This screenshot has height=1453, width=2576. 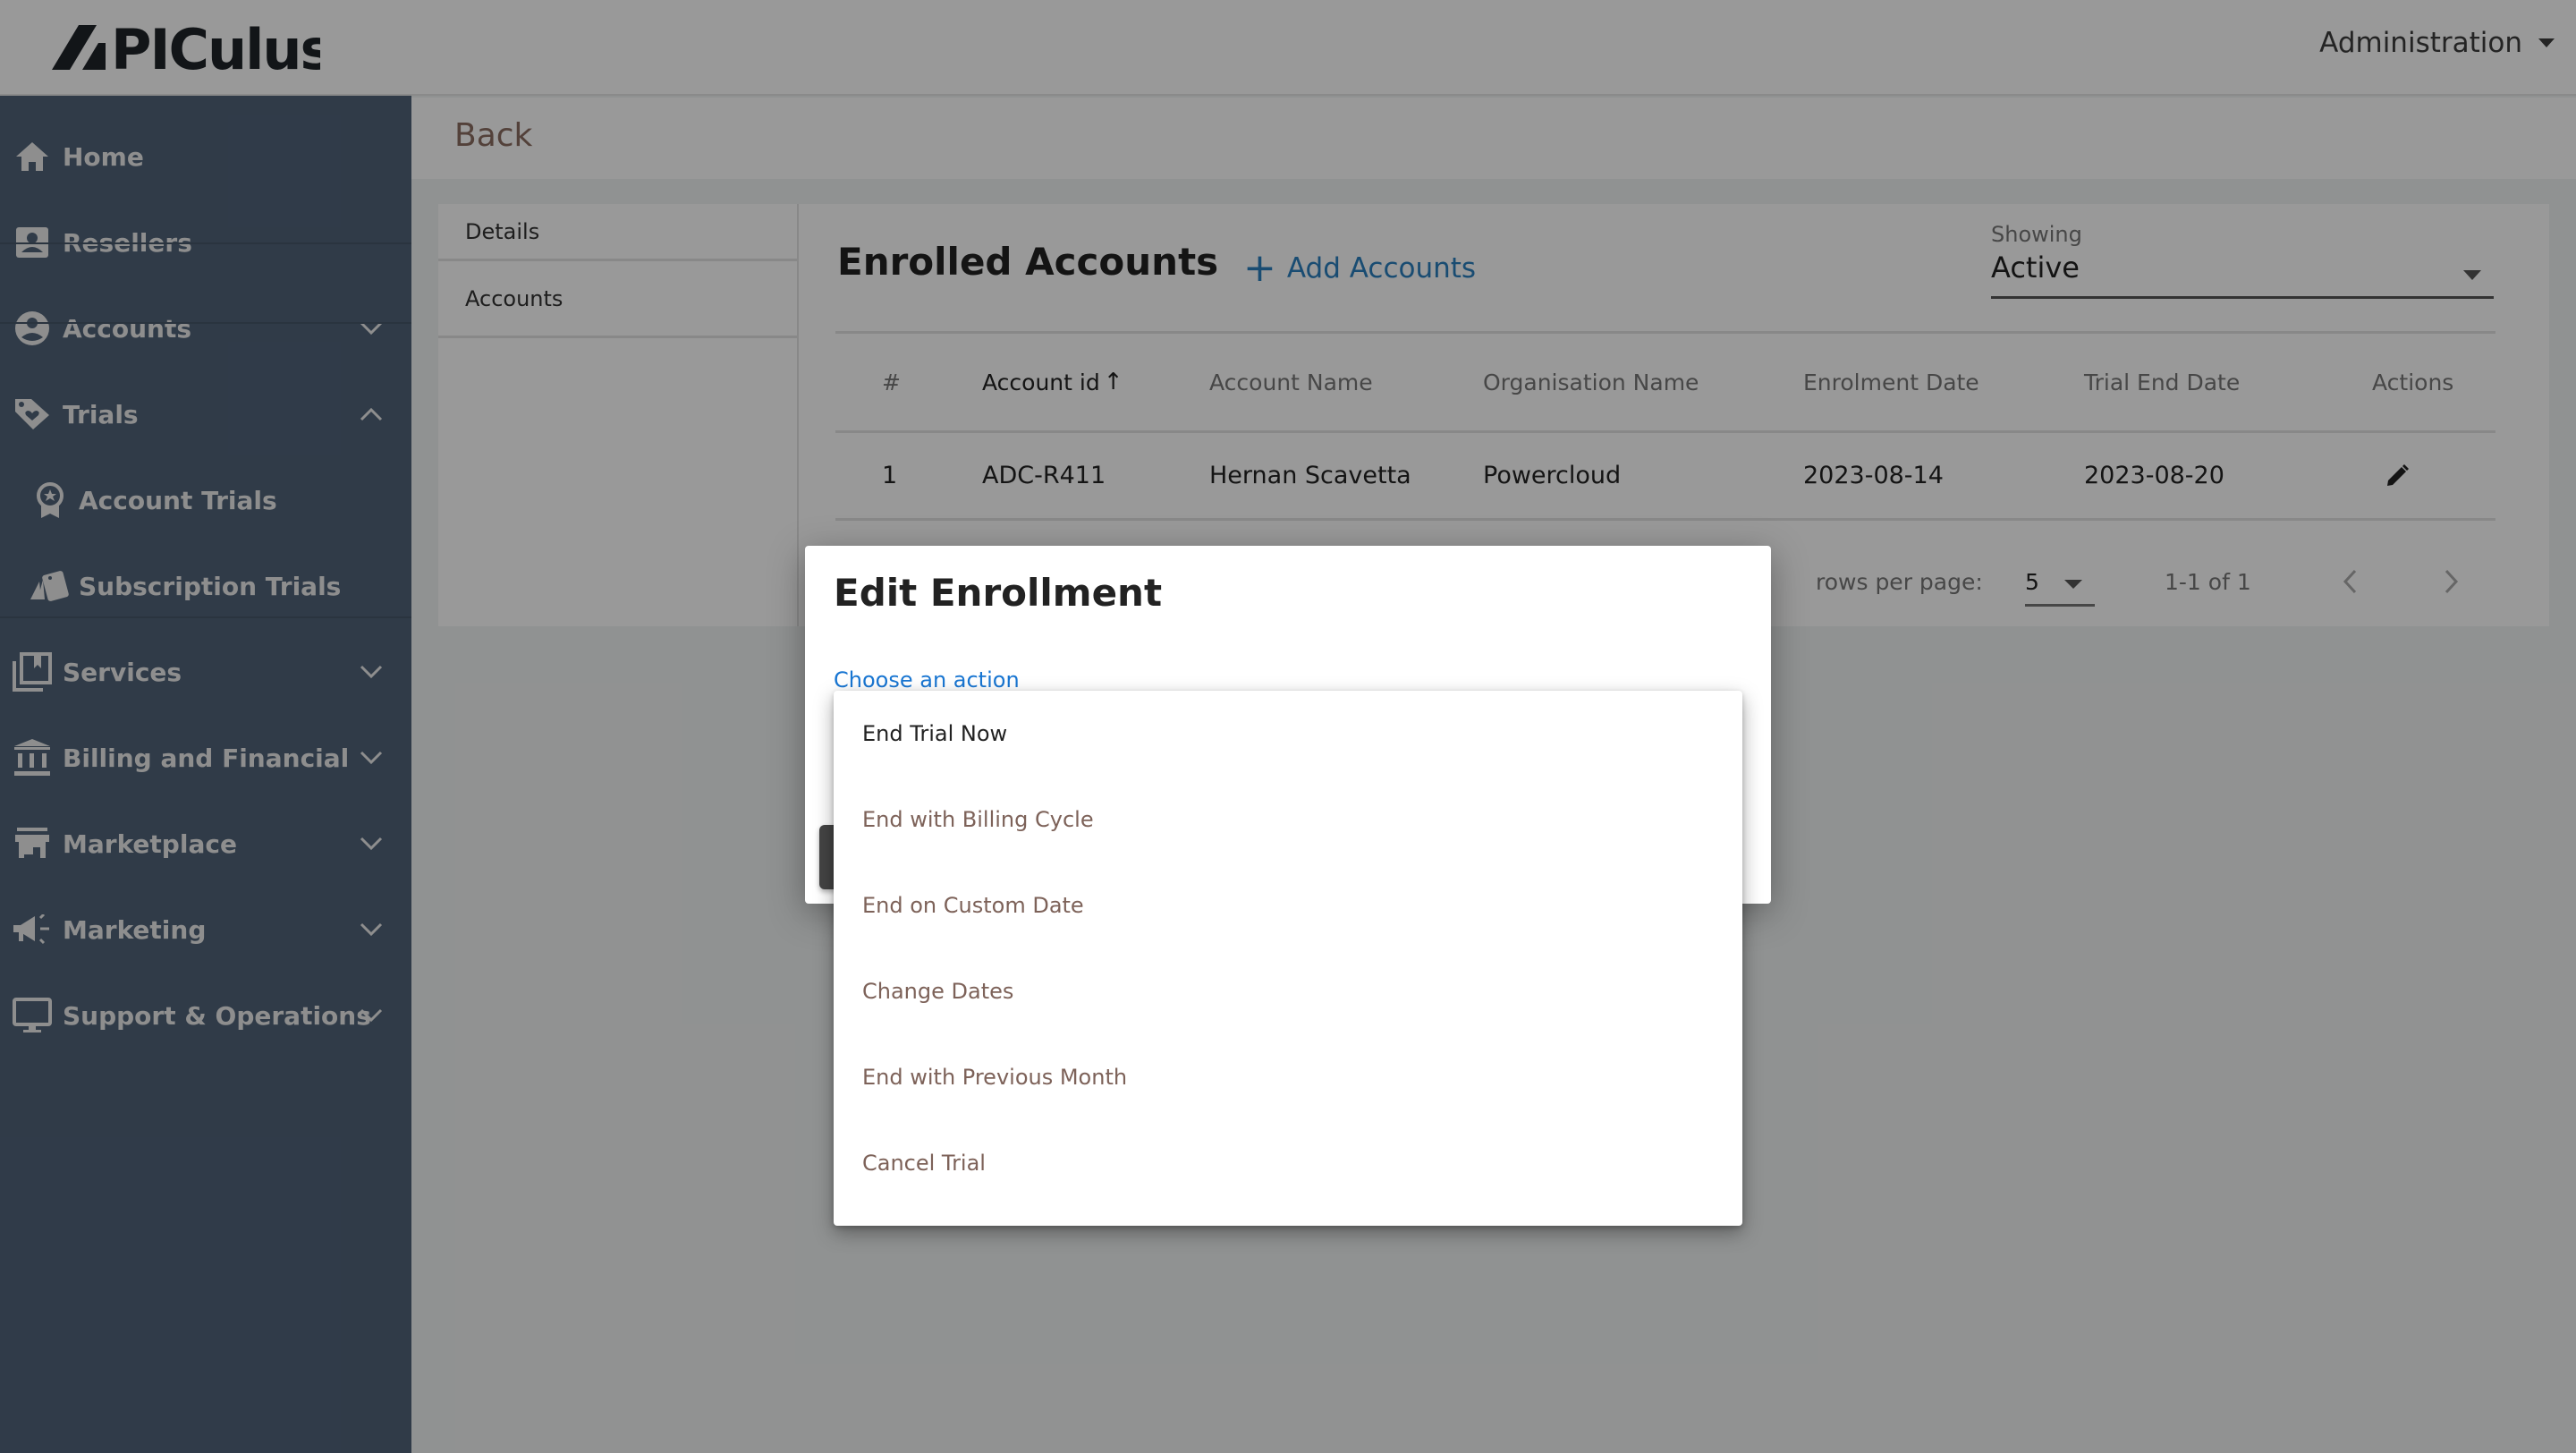 What do you see at coordinates (1288, 734) in the screenshot?
I see `option-end-trial-now: End Trial Now` at bounding box center [1288, 734].